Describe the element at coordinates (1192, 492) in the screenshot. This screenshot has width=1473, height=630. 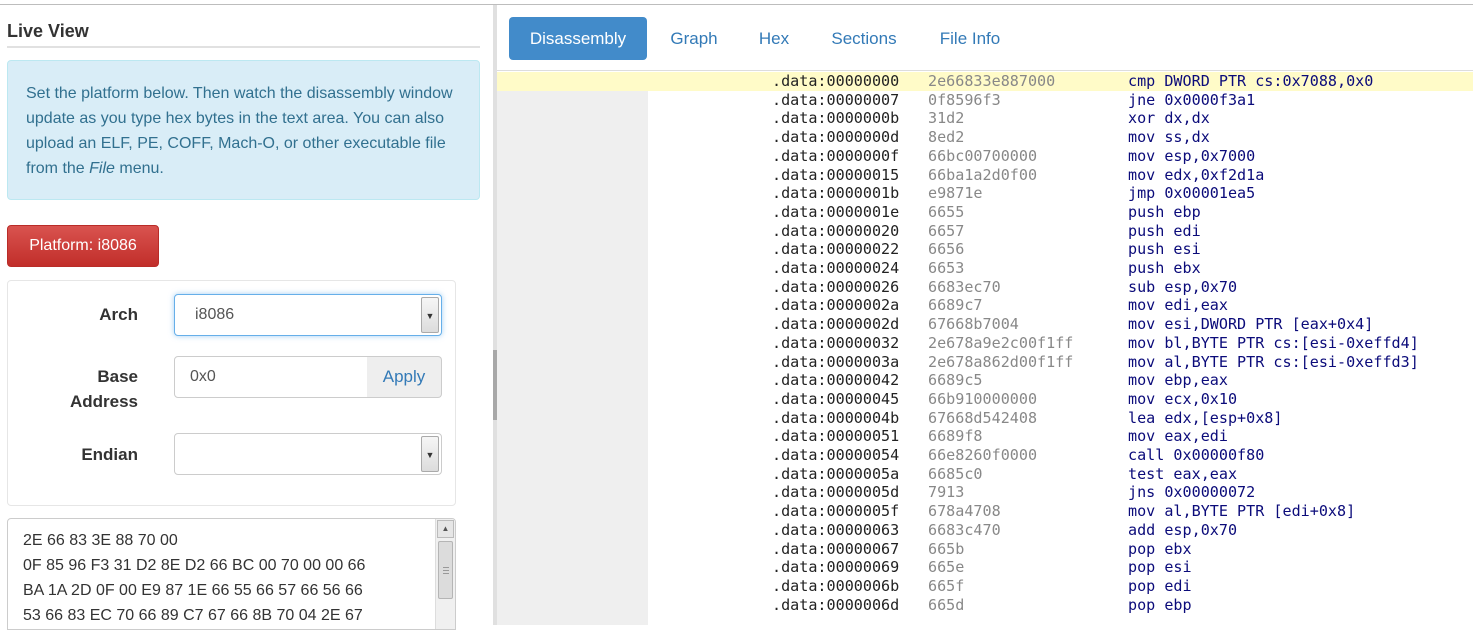
I see `row-instruction: jns 0x00000072` at that location.